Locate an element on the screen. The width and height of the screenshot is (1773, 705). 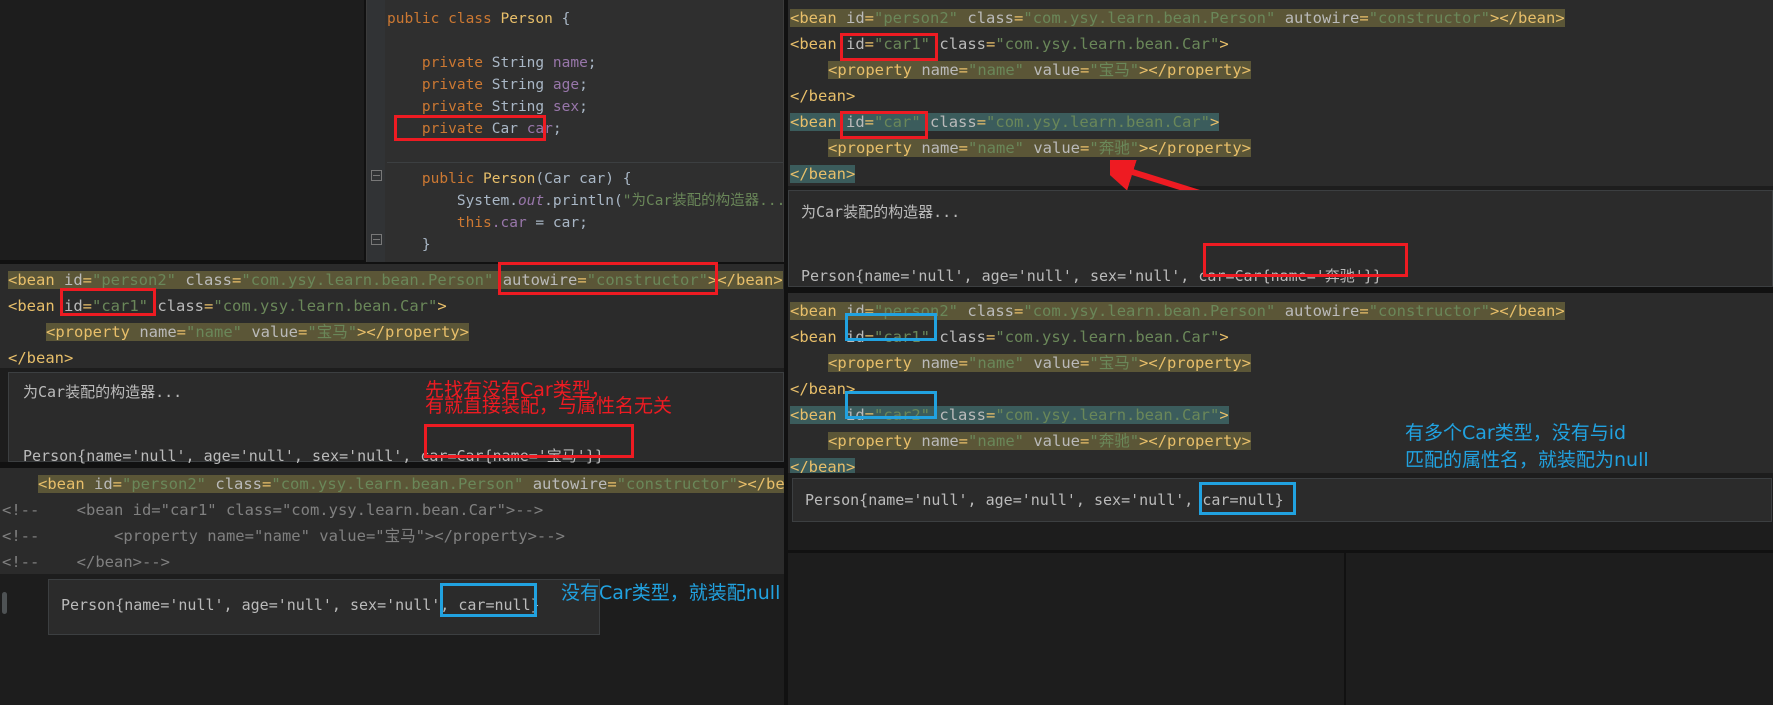
java-line: System.out.println("为Car装配的构造器..."); is located at coordinates (585, 201).